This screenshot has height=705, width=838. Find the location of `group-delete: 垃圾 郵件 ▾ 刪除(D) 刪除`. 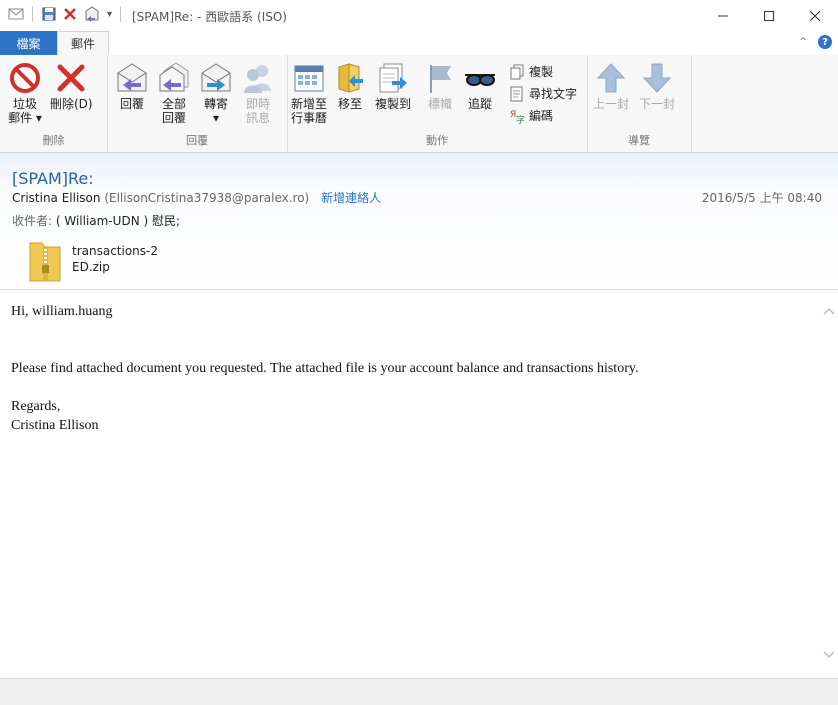

group-delete: 垃圾 郵件 ▾ 刪除(D) 刪除 is located at coordinates (54, 103).